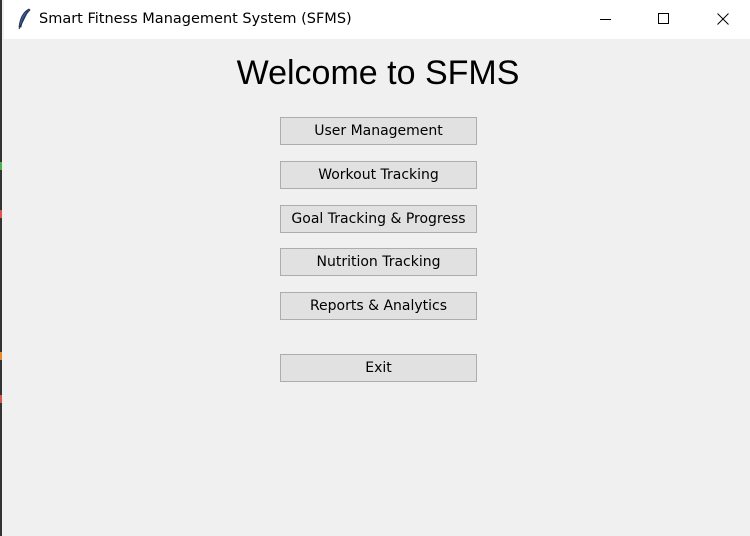  I want to click on window-title: Smart Fitness Management System (SFMS), so click(195, 19).